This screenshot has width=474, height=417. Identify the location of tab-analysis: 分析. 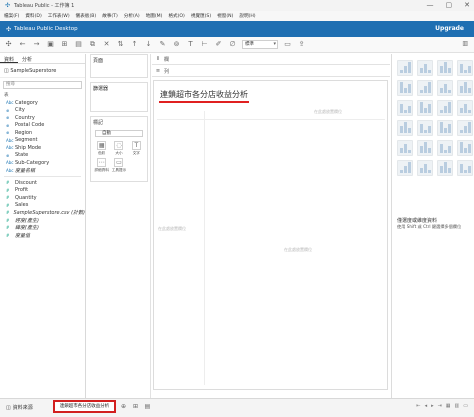
(27, 58).